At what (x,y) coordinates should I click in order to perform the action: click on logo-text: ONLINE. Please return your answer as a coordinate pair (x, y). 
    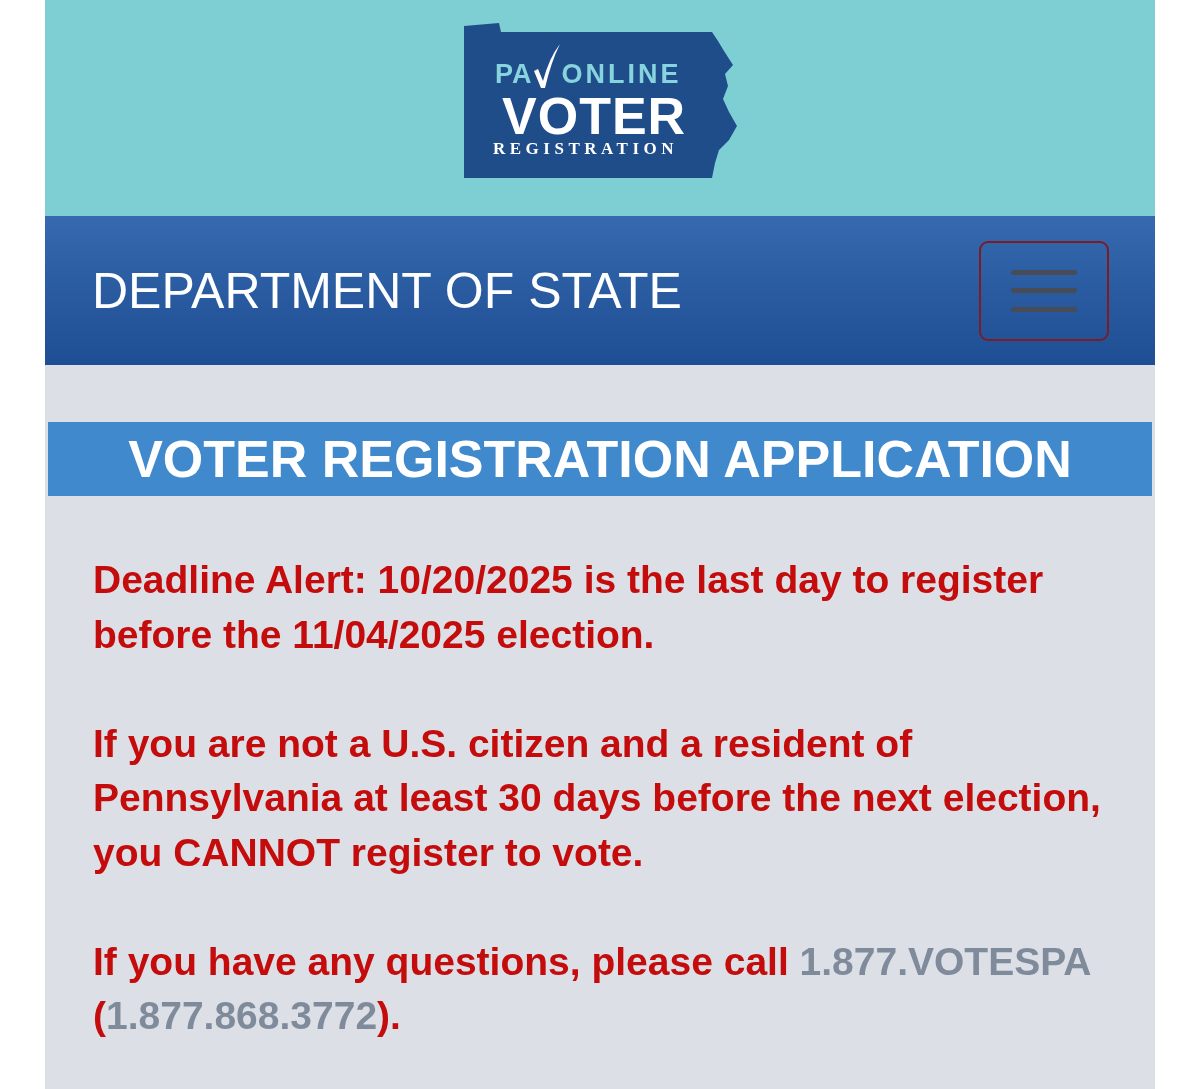
    Looking at the image, I should click on (621, 74).